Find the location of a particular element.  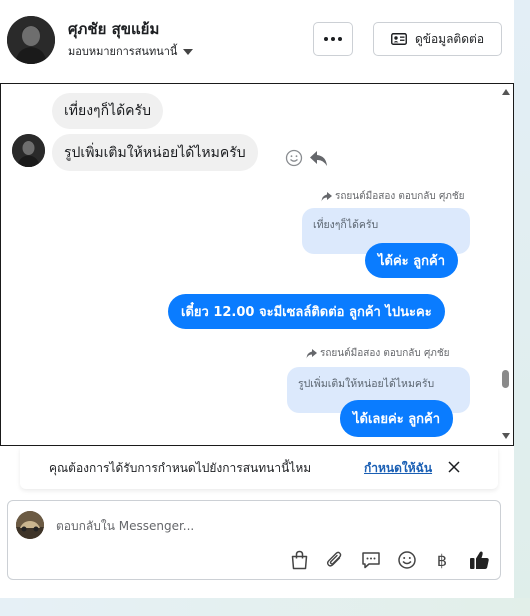

like-button is located at coordinates (479, 560).